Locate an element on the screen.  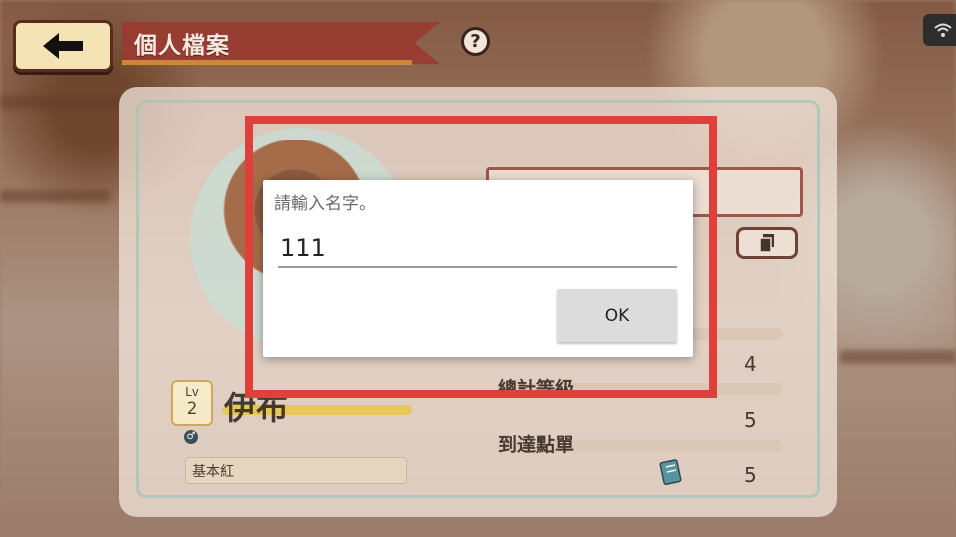
wifi-button is located at coordinates (939, 30).